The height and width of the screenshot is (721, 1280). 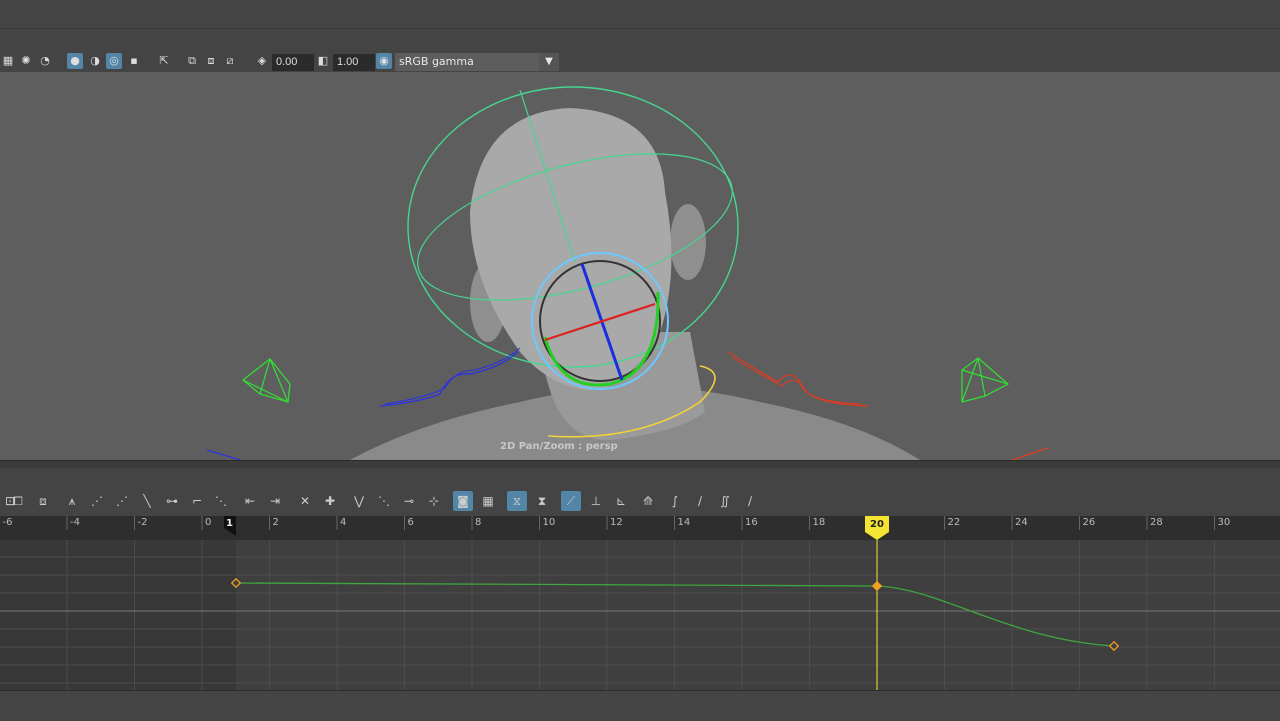 What do you see at coordinates (411, 522) in the screenshot?
I see `ruler-tick-label: 6` at bounding box center [411, 522].